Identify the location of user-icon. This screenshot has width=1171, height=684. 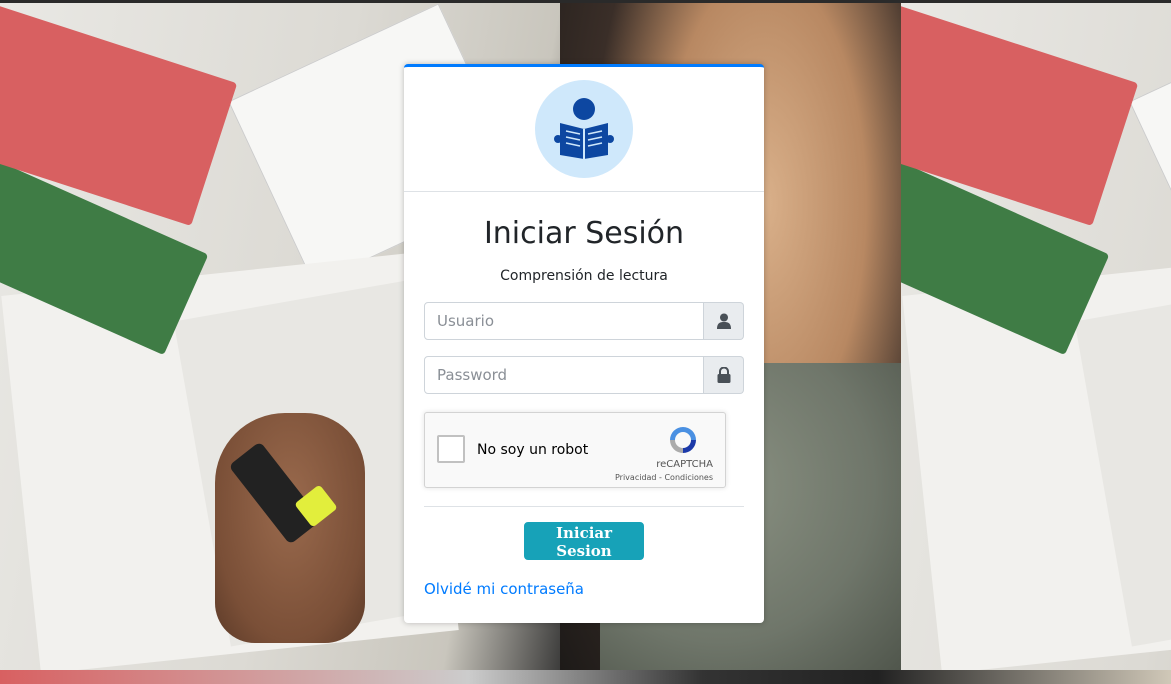
(724, 321).